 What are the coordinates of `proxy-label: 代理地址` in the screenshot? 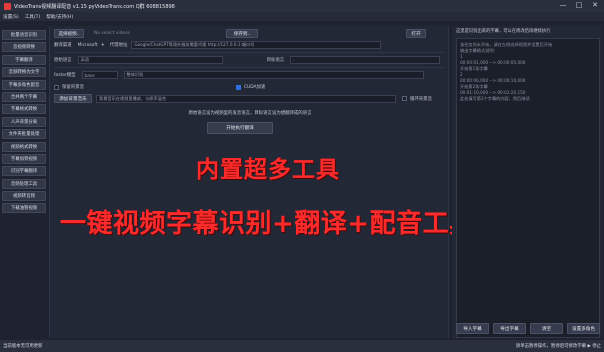 It's located at (118, 45).